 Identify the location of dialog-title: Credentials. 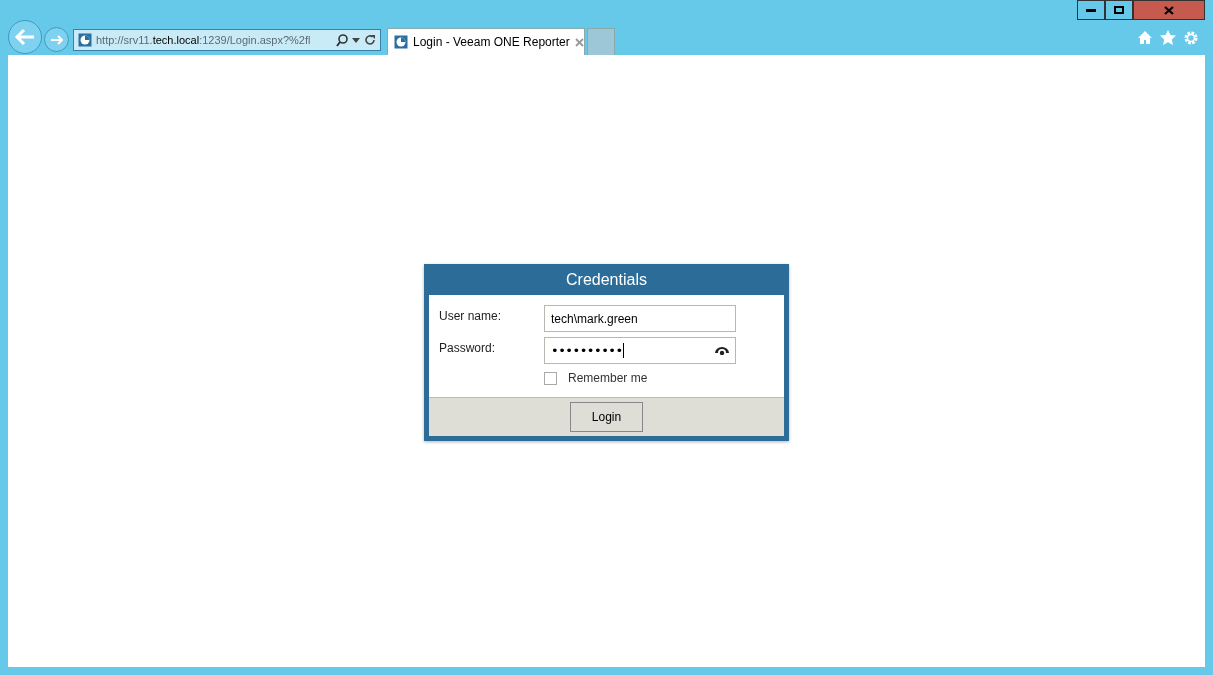
(606, 280).